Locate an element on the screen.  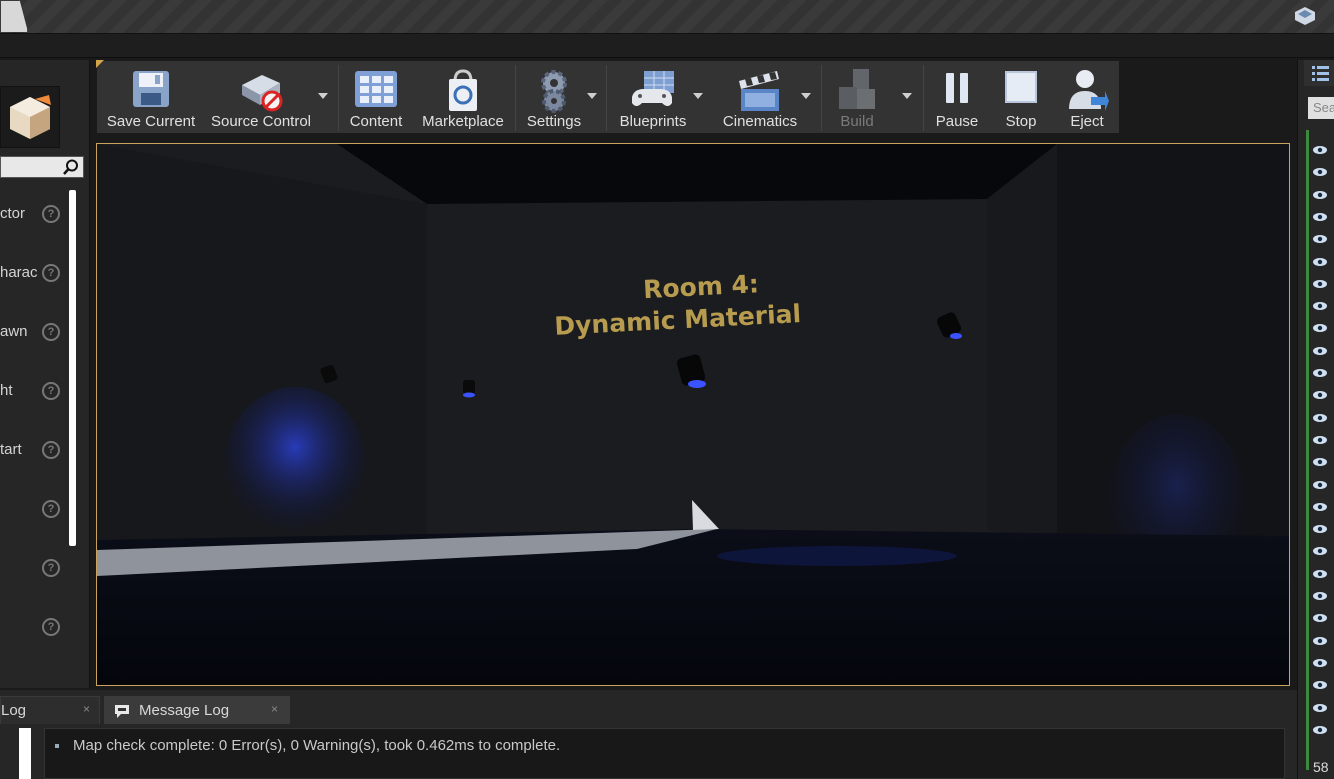
stop-button: Stop is located at coordinates (1021, 98).